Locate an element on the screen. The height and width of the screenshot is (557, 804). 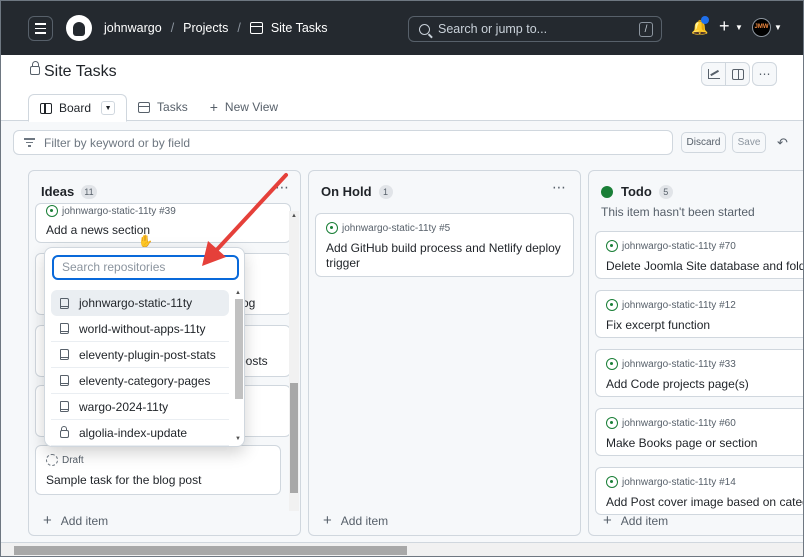
item-count-badge: 5 is located at coordinates (665, 191).